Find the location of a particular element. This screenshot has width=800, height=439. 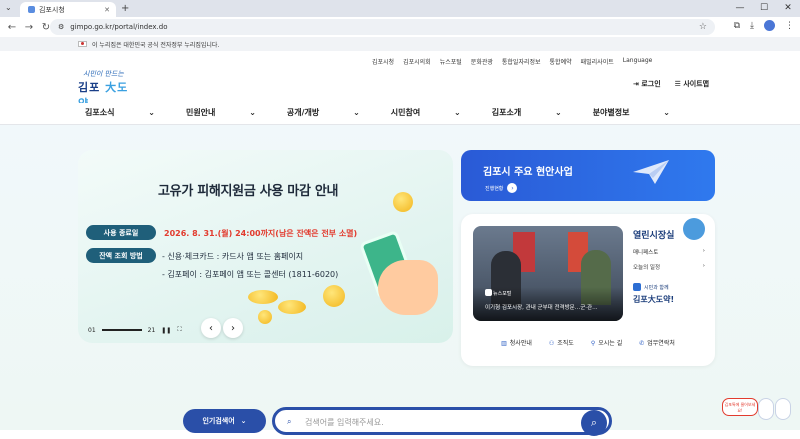

minimize-icon: — is located at coordinates (740, 8).